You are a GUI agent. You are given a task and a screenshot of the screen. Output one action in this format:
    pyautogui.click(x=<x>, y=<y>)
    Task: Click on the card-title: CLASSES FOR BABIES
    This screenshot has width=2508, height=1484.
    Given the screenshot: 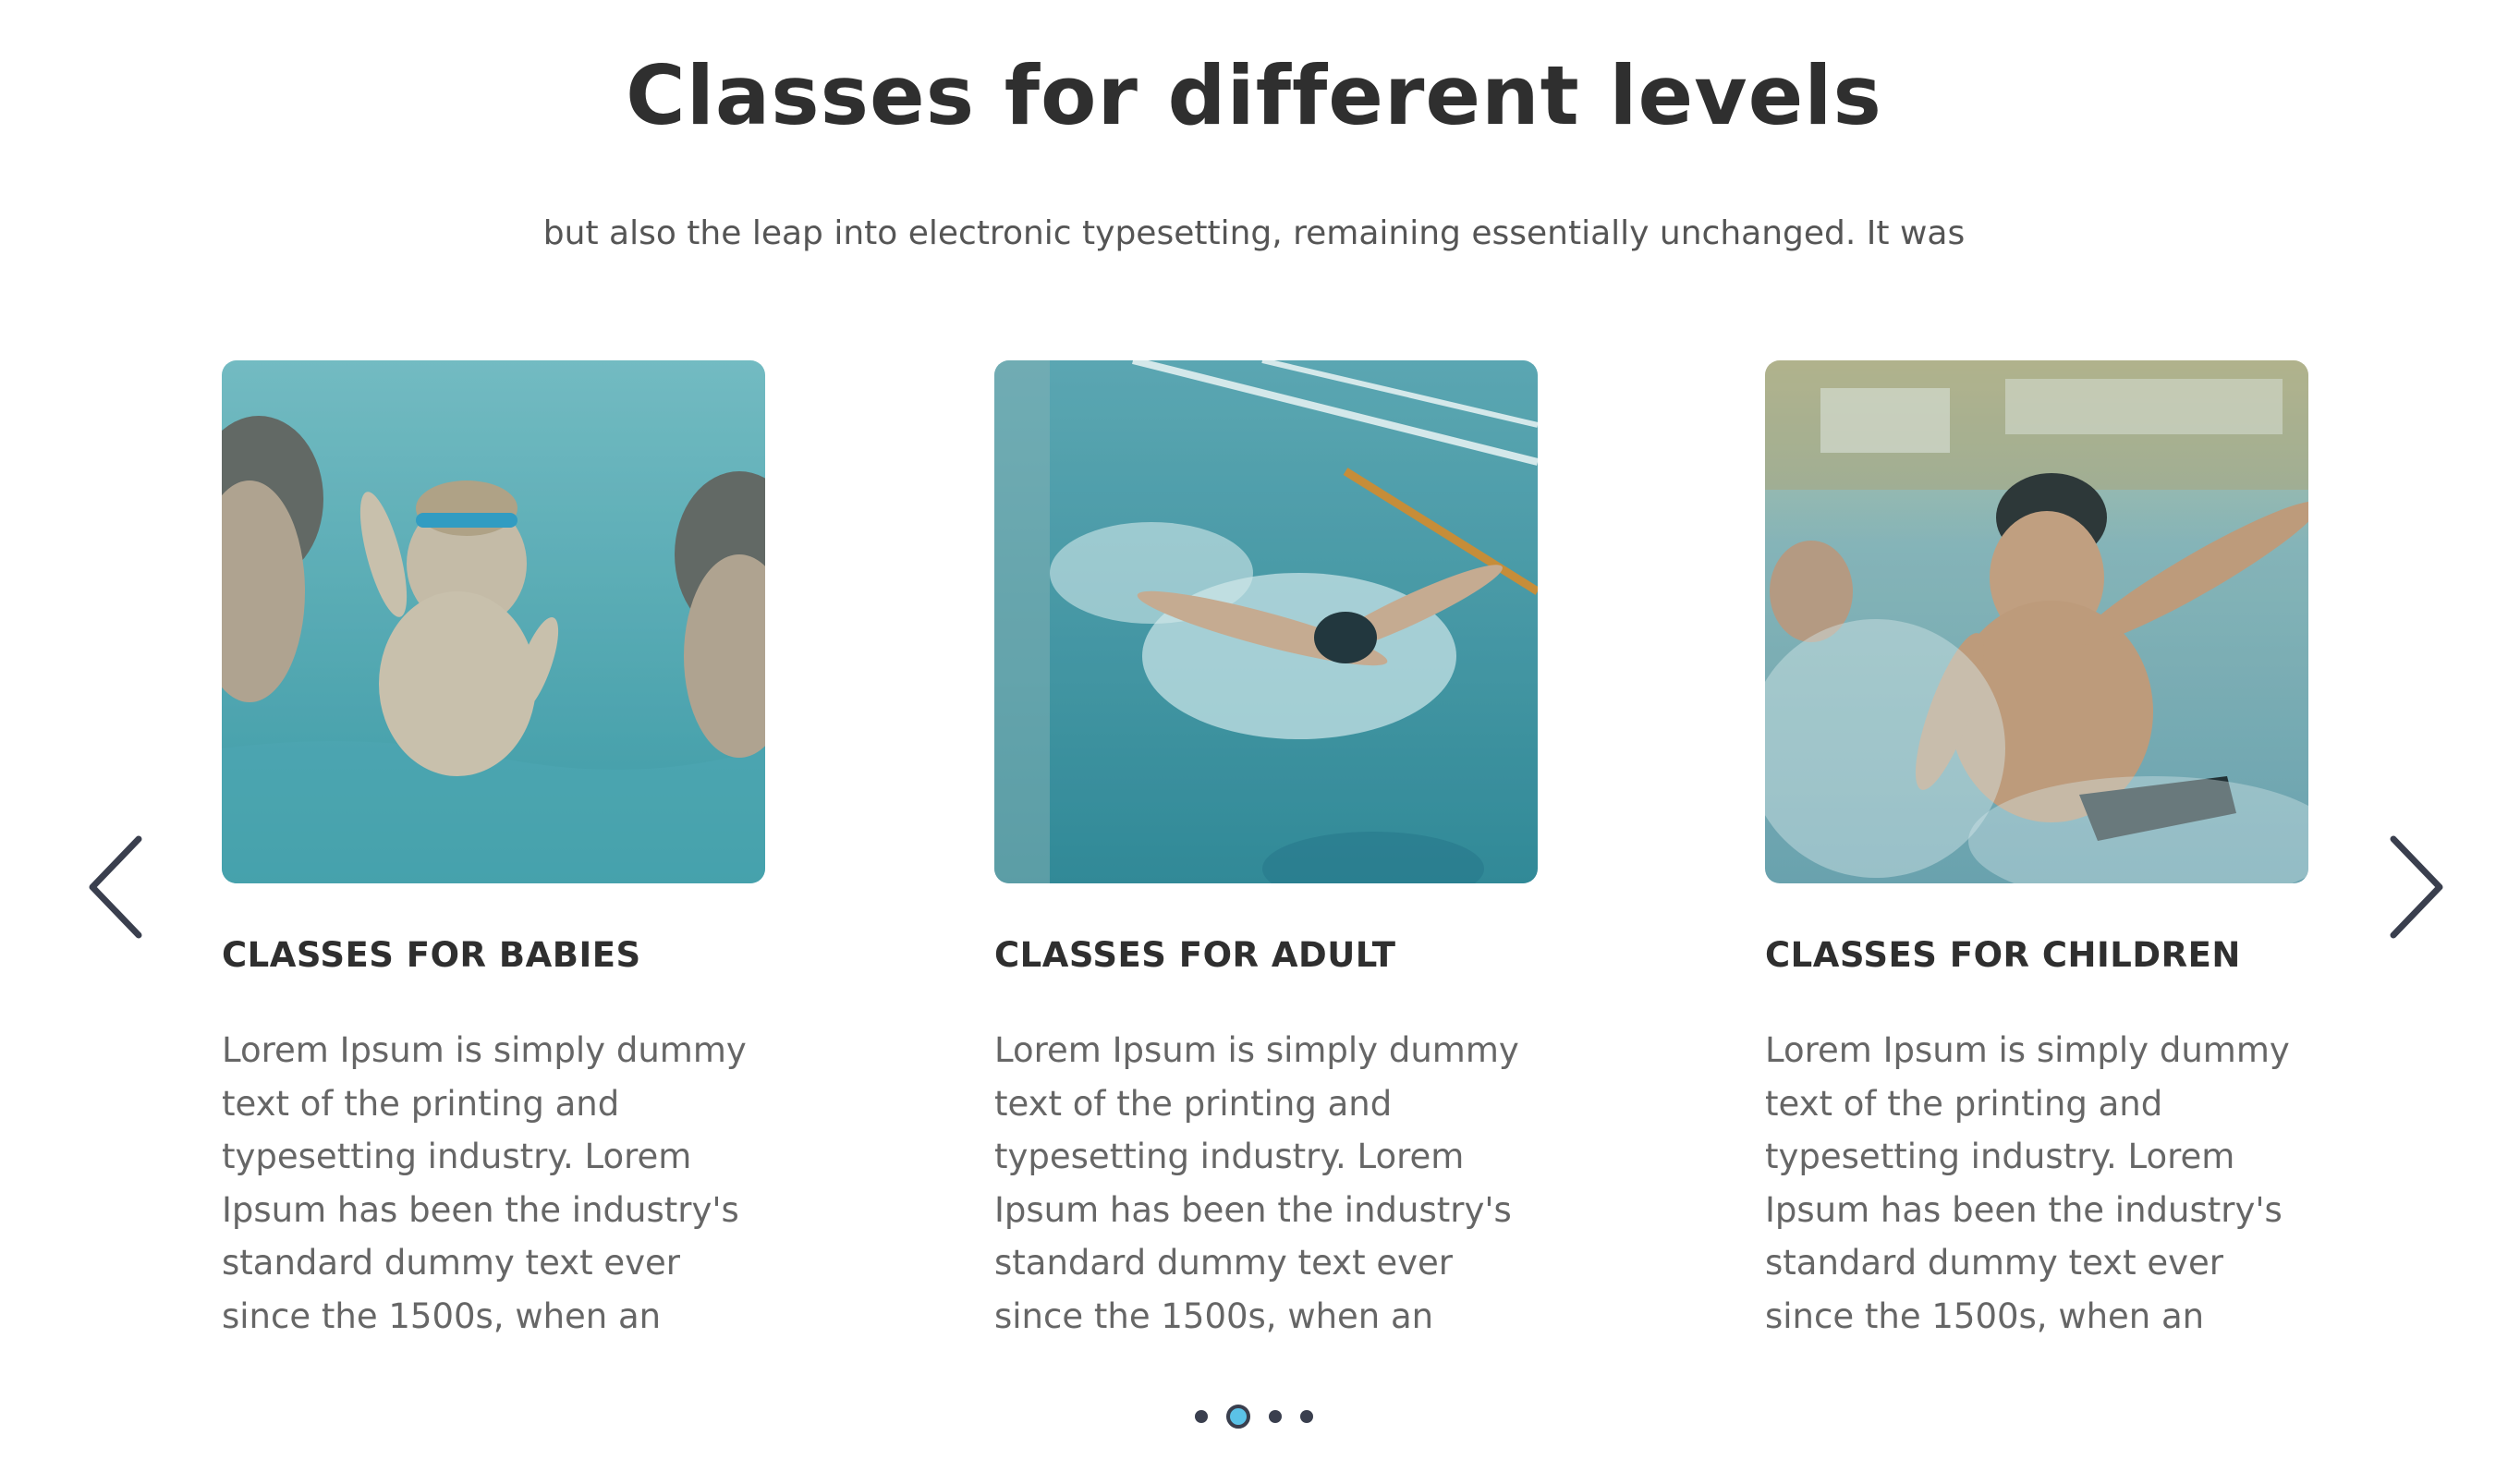 What is the action you would take?
    pyautogui.click(x=431, y=955)
    